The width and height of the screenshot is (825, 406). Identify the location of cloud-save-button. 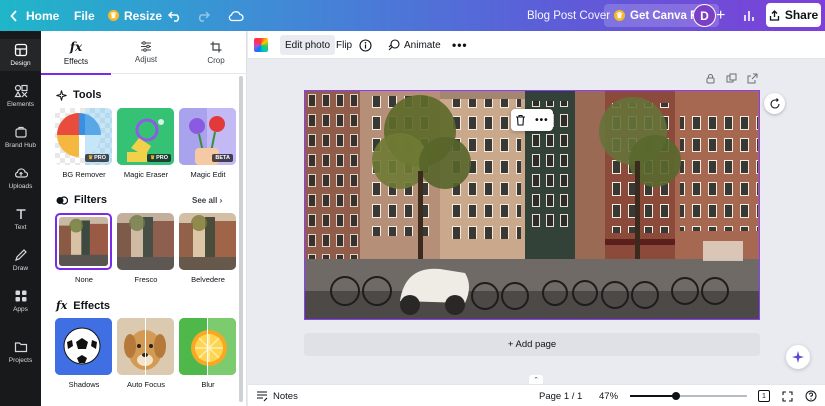
(236, 15).